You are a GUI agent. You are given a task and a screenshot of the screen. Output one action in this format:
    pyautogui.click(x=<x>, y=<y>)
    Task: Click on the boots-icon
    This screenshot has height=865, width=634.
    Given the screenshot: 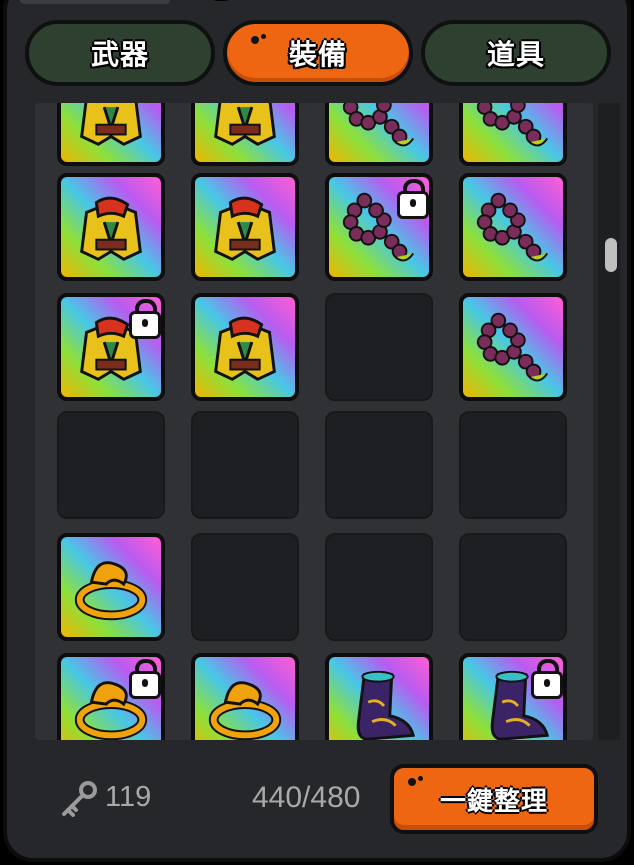 What is the action you would take?
    pyautogui.click(x=379, y=701)
    